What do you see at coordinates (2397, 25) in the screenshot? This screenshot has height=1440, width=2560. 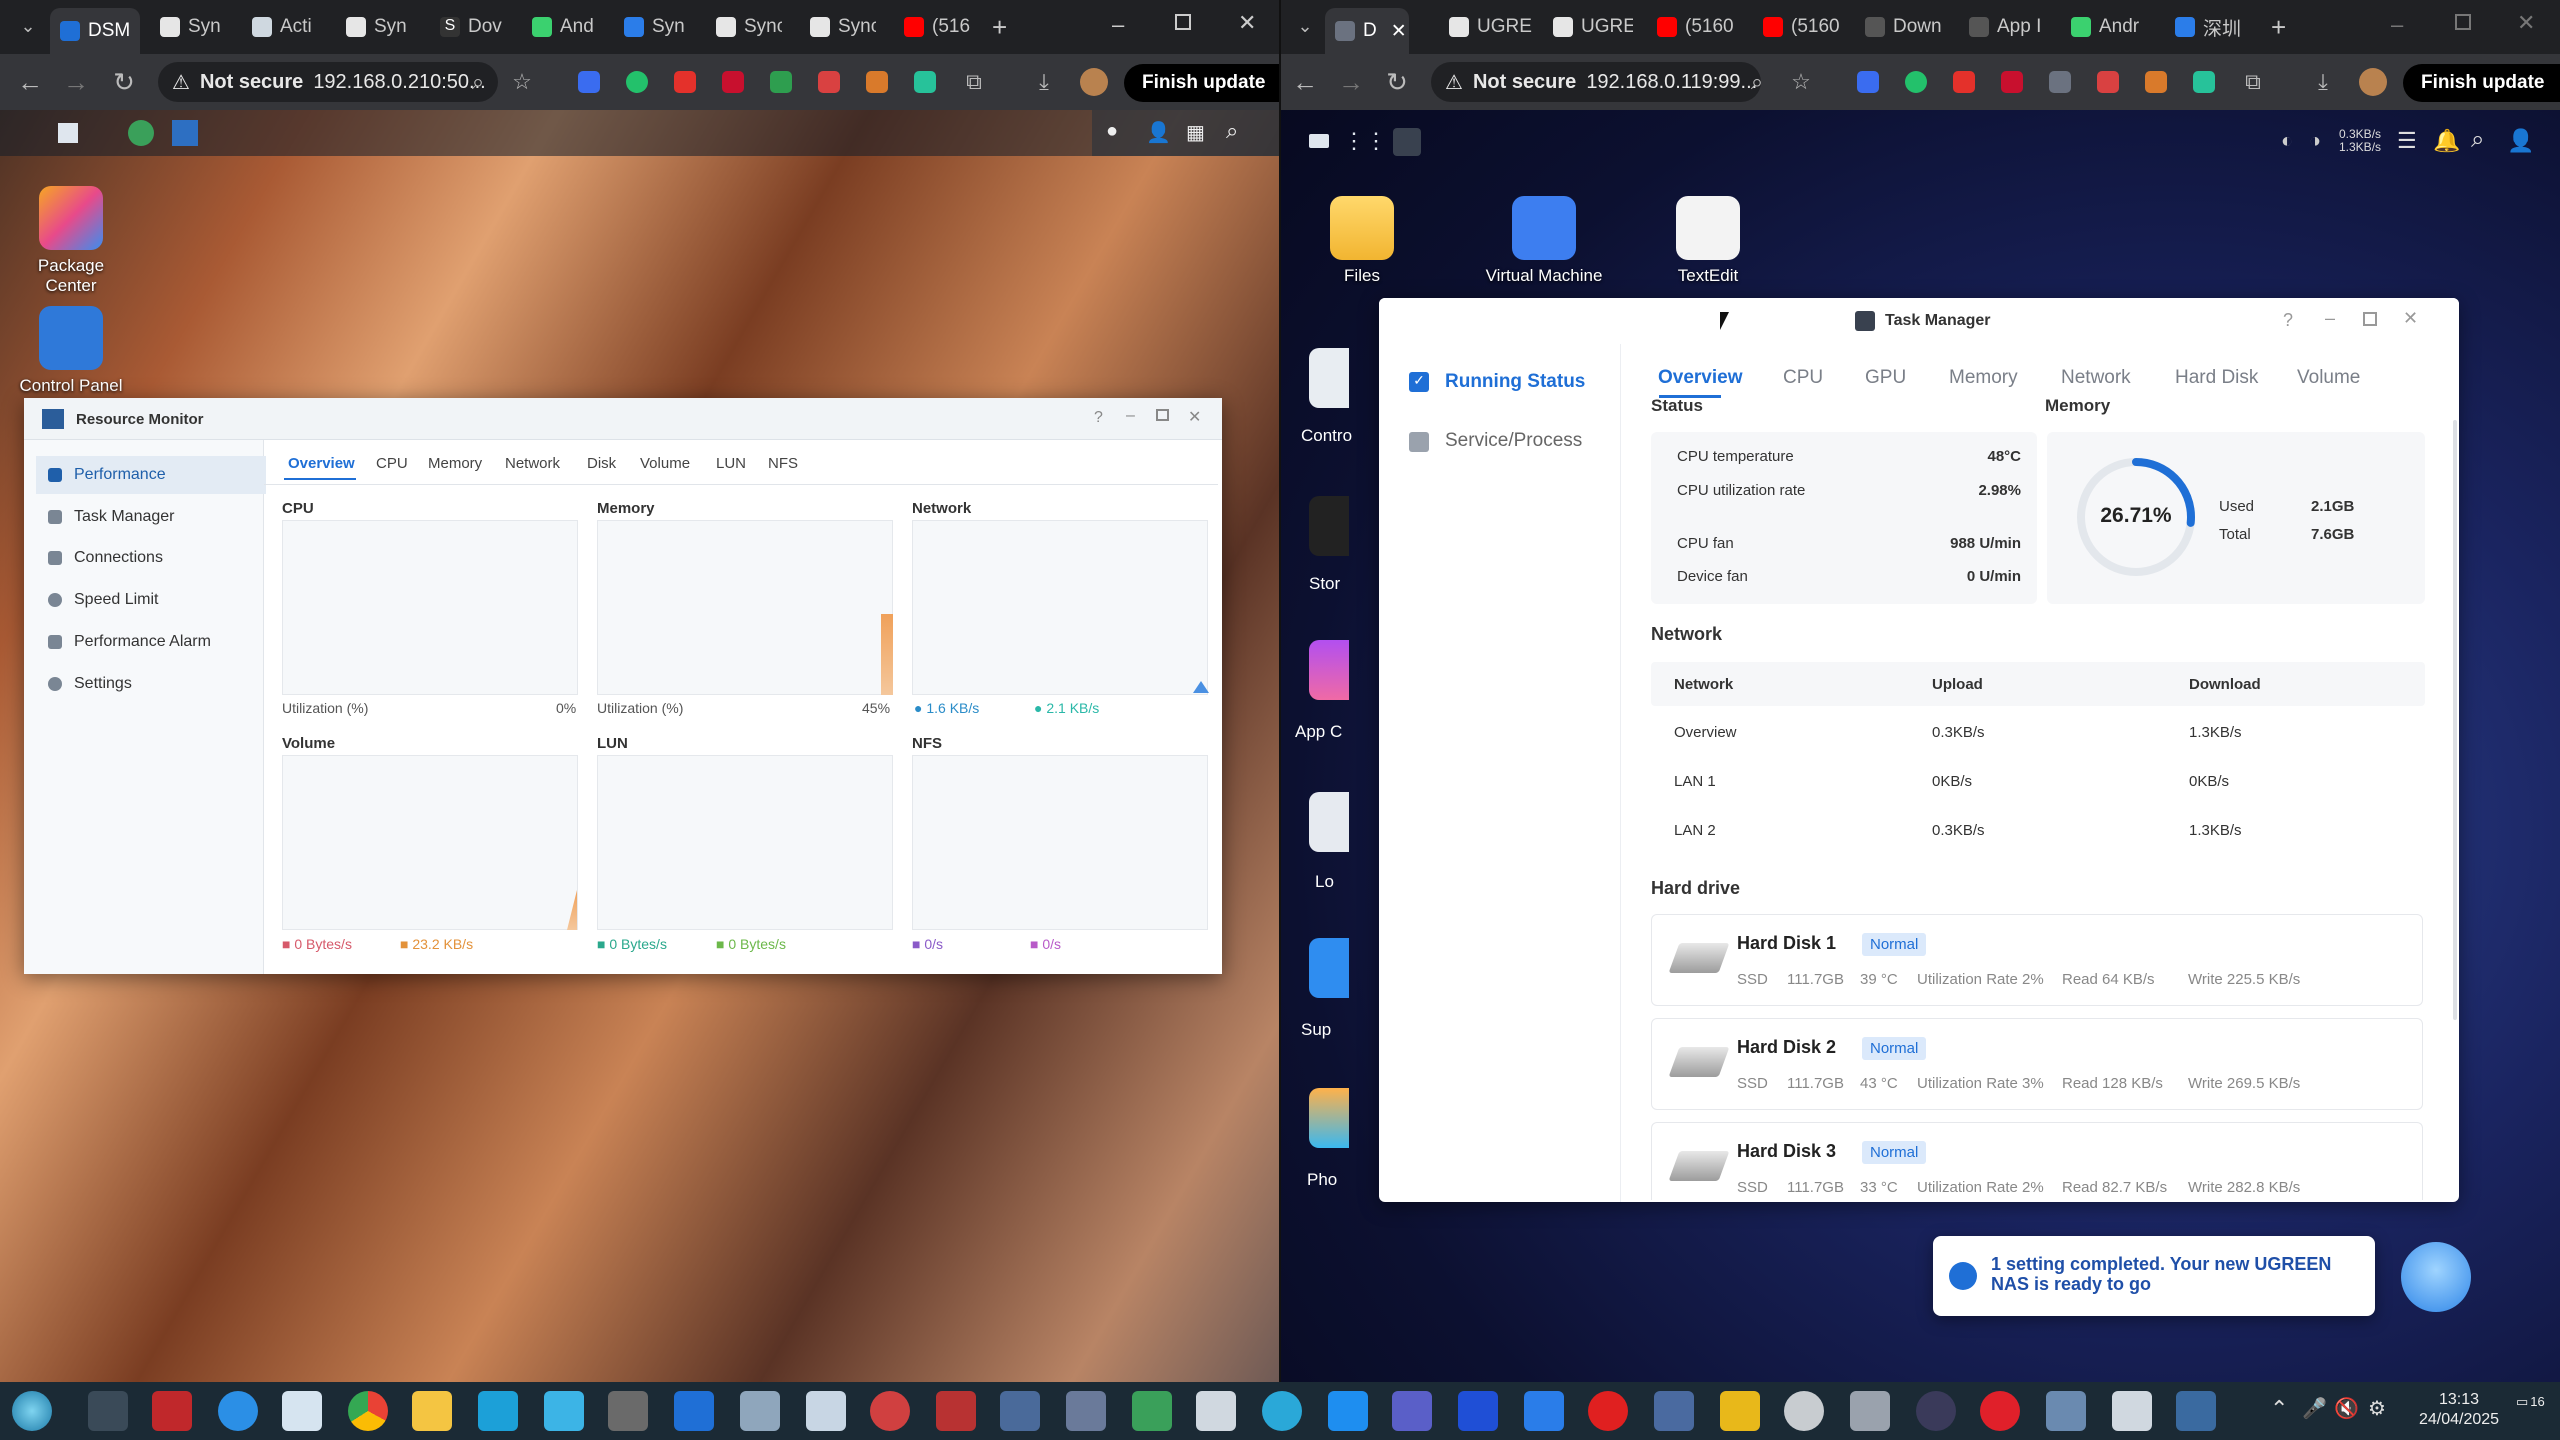 I see `minimize-icon: –` at bounding box center [2397, 25].